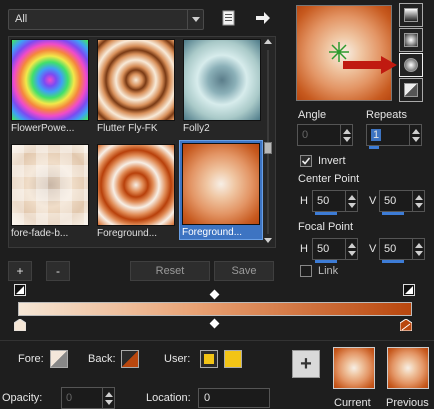  Describe the element at coordinates (411, 15) in the screenshot. I see `linear-style-button` at that location.